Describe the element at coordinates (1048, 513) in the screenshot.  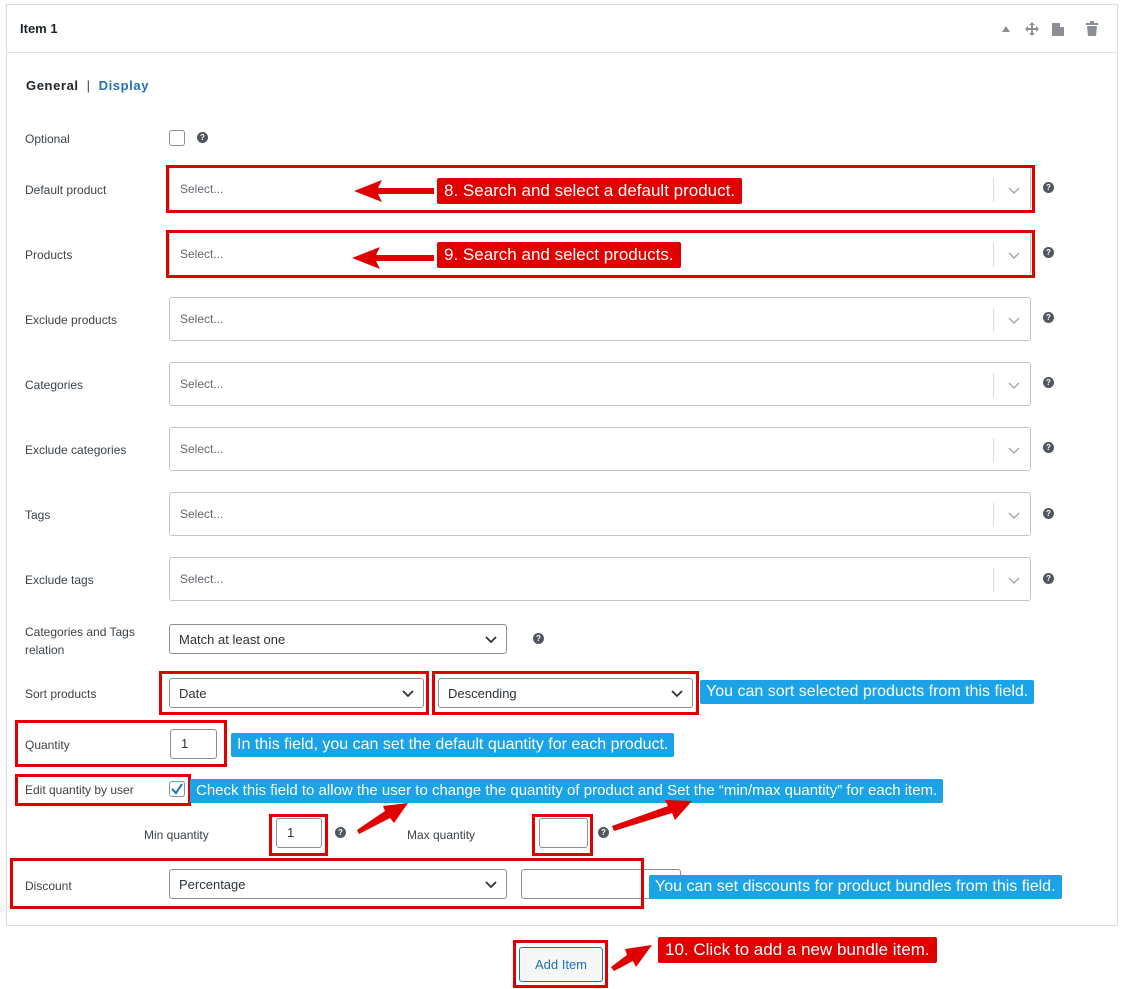
I see `tags-help-icon: ?` at that location.